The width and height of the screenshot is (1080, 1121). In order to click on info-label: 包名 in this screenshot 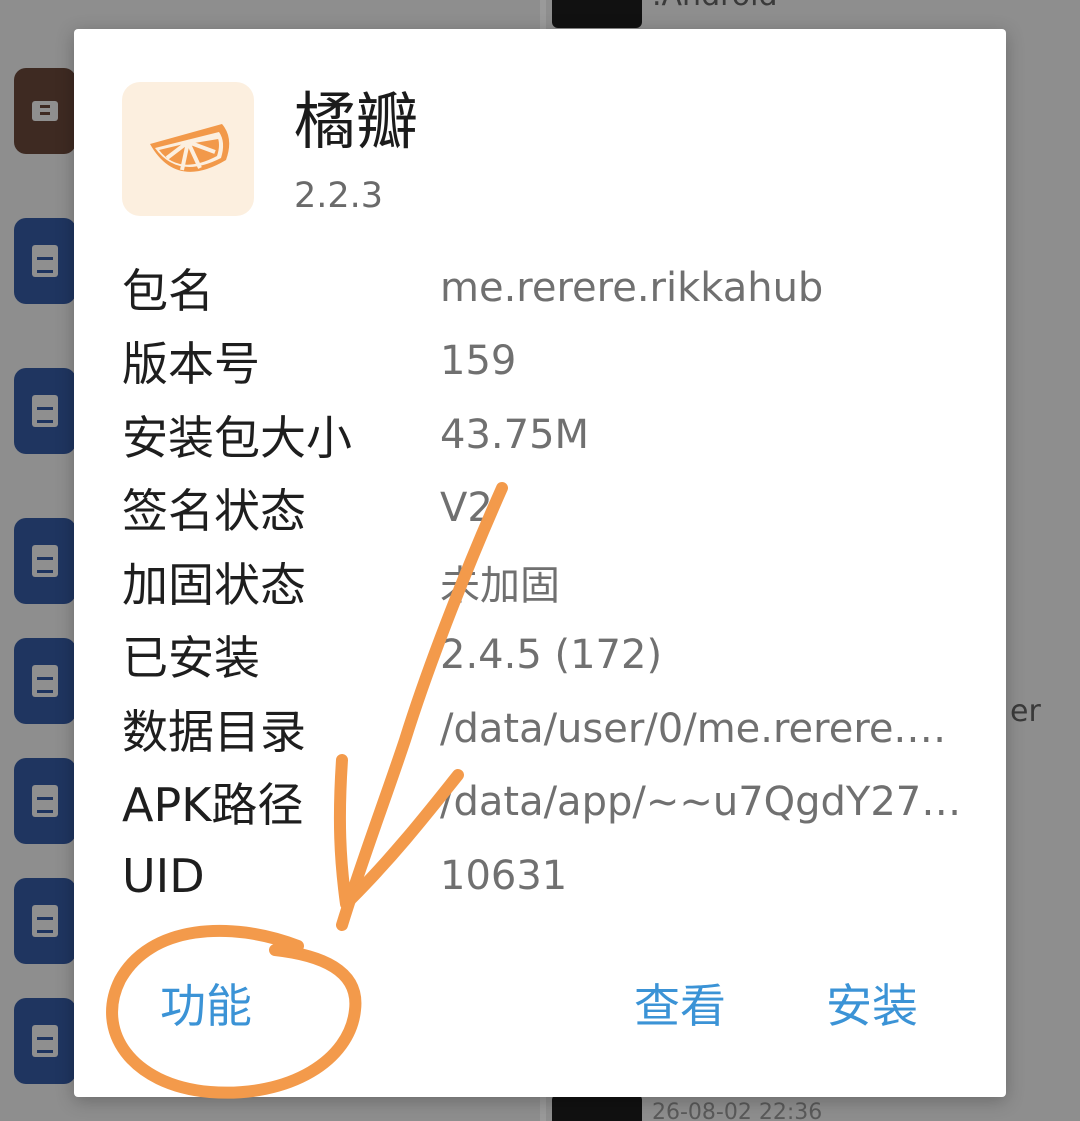, I will do `click(168, 290)`.